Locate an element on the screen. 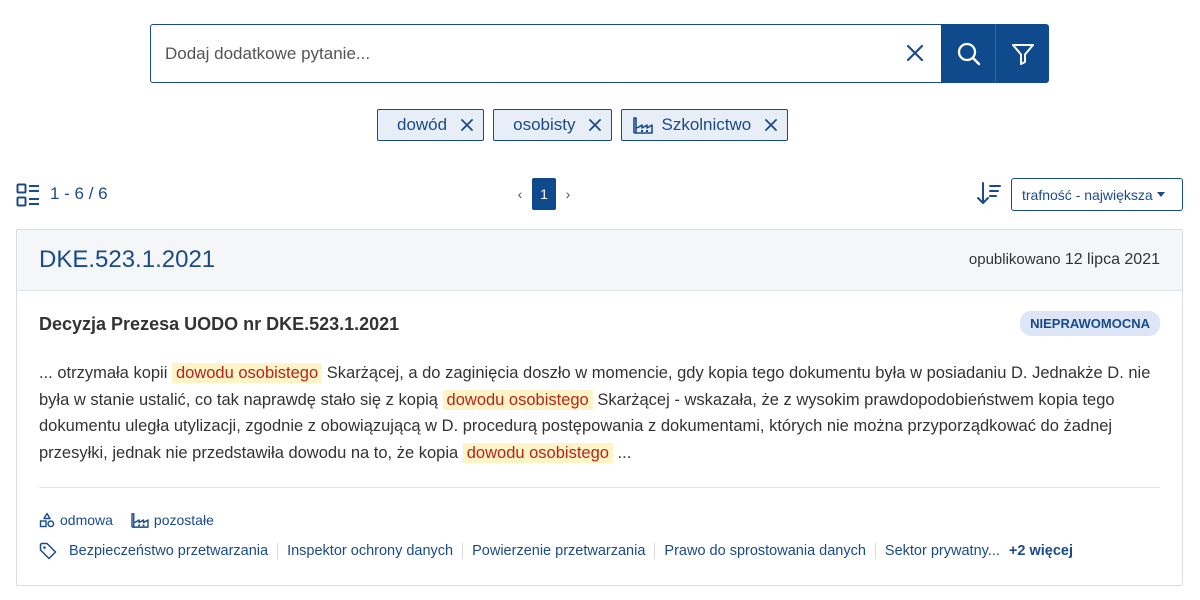  search-input is located at coordinates (545, 53).